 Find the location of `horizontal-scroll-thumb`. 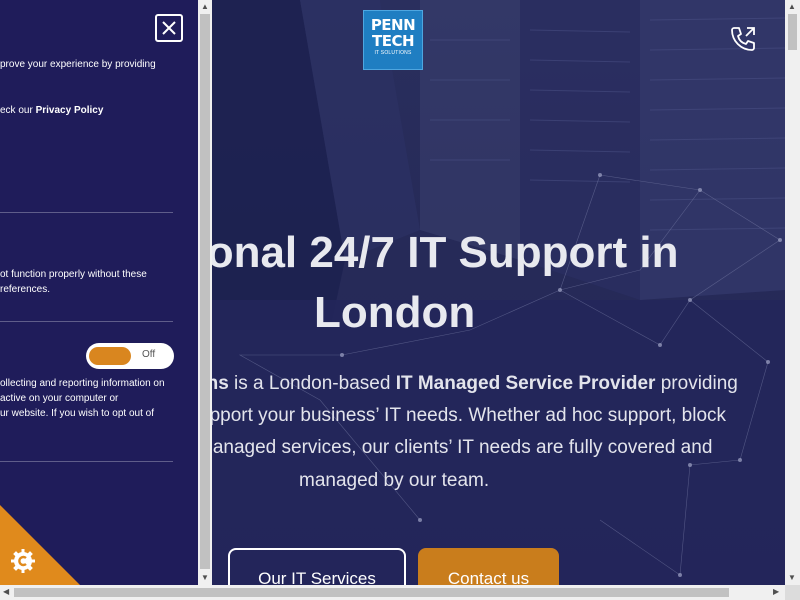

horizontal-scroll-thumb is located at coordinates (371, 592).